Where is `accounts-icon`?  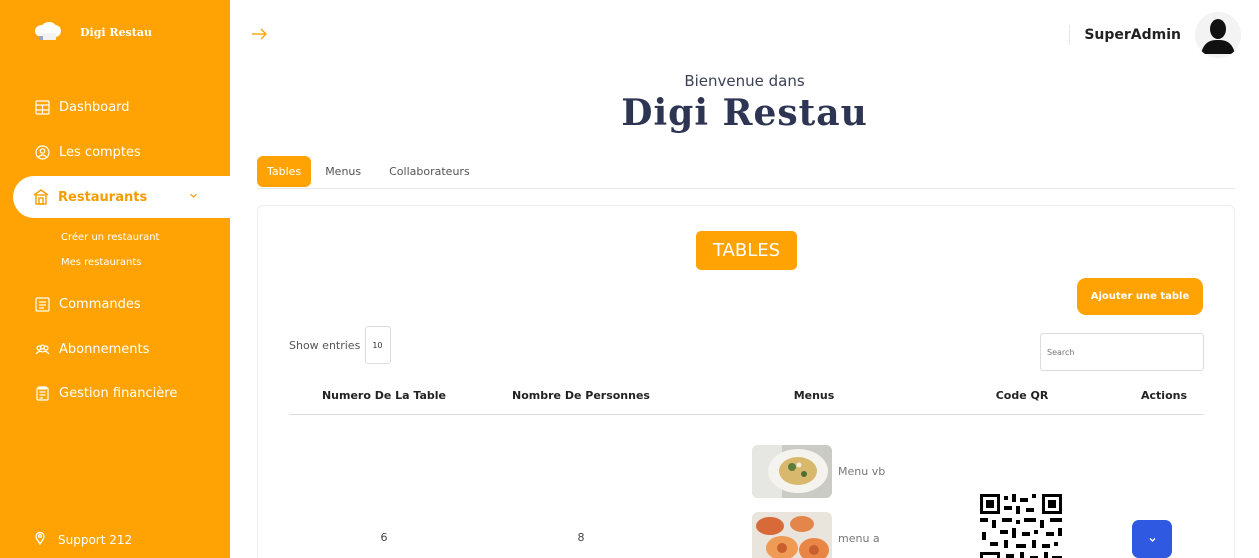 accounts-icon is located at coordinates (42, 152).